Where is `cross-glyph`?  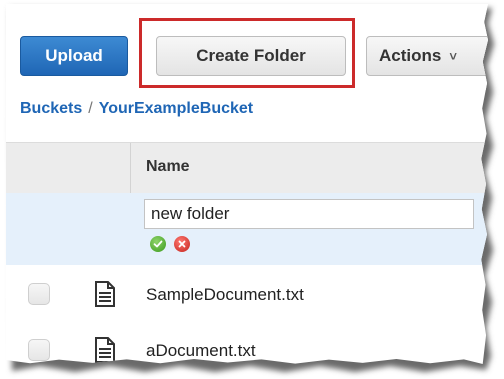 cross-glyph is located at coordinates (182, 244).